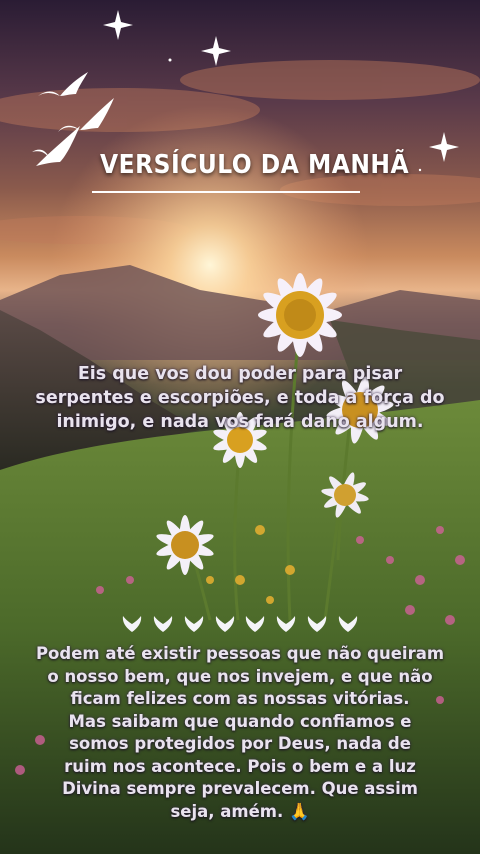 The width and height of the screenshot is (480, 854). I want to click on message-line: ruim nos acontece. Pois o bem e a luz, so click(240, 766).